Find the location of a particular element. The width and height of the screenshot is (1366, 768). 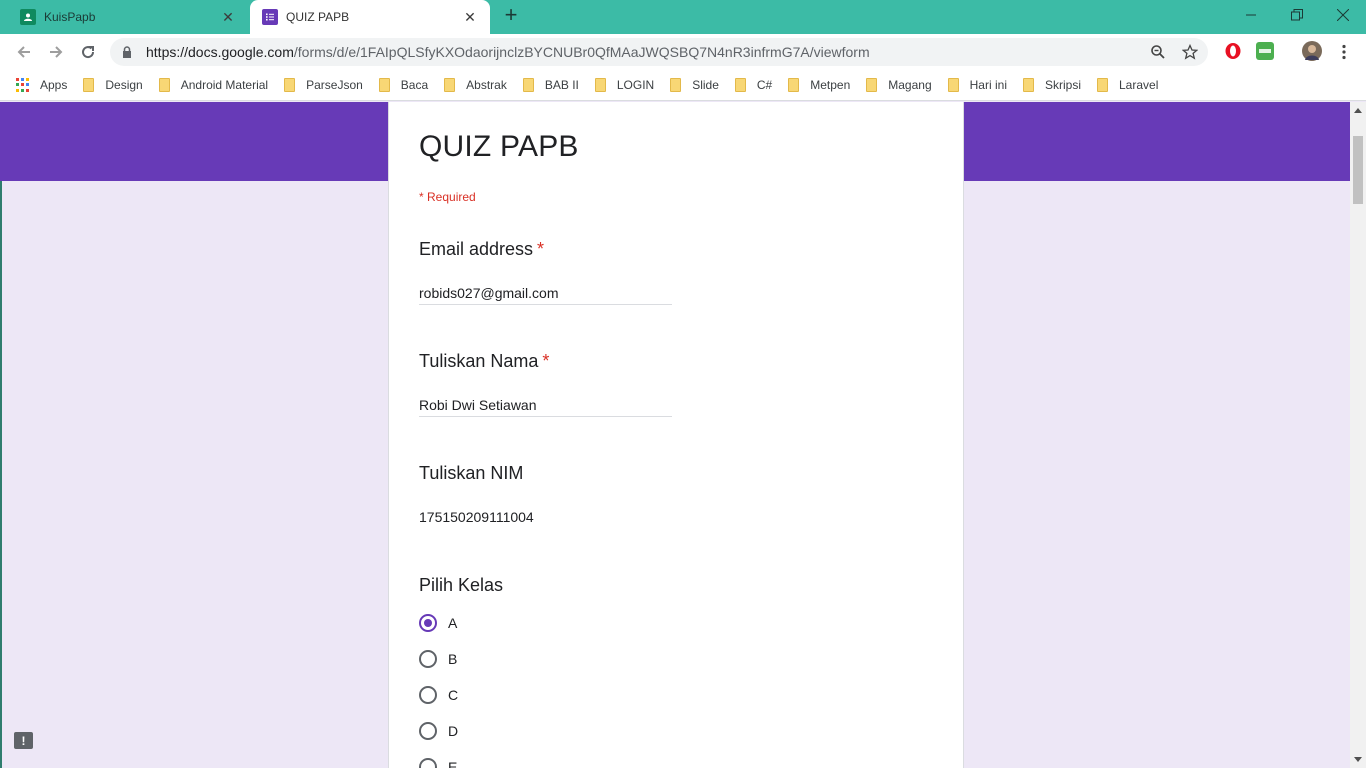

bookmark-label: C# is located at coordinates (764, 85).